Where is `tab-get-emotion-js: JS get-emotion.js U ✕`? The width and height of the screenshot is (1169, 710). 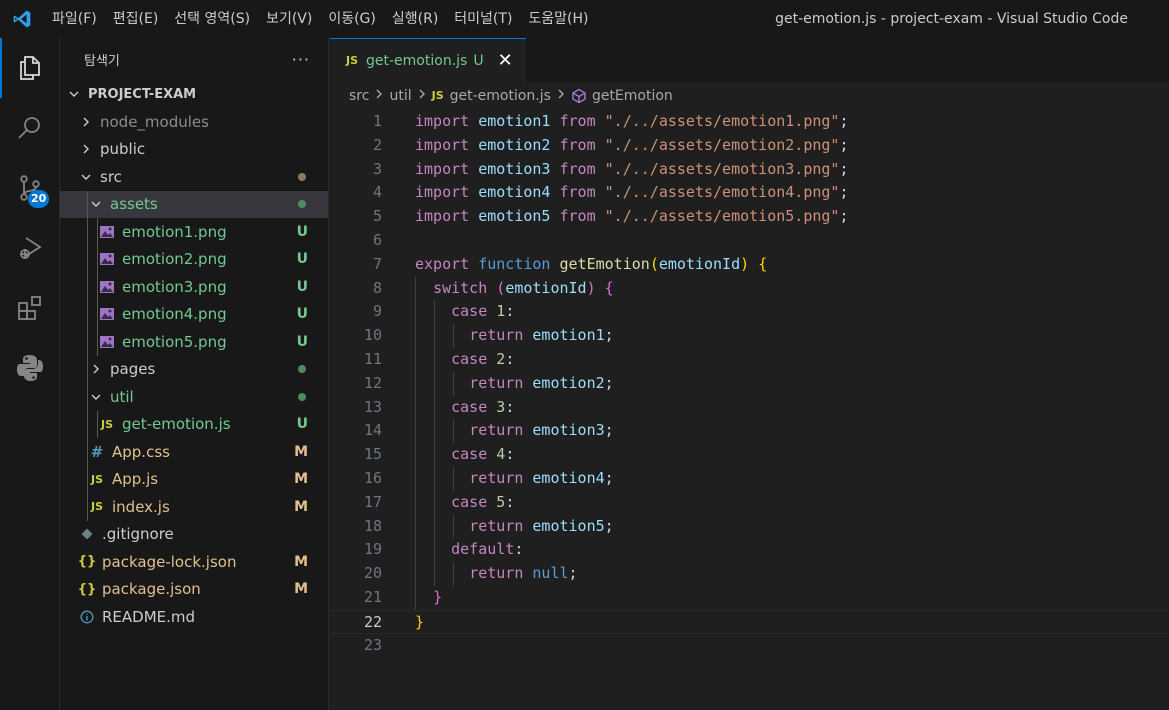 tab-get-emotion-js: JS get-emotion.js U ✕ is located at coordinates (428, 60).